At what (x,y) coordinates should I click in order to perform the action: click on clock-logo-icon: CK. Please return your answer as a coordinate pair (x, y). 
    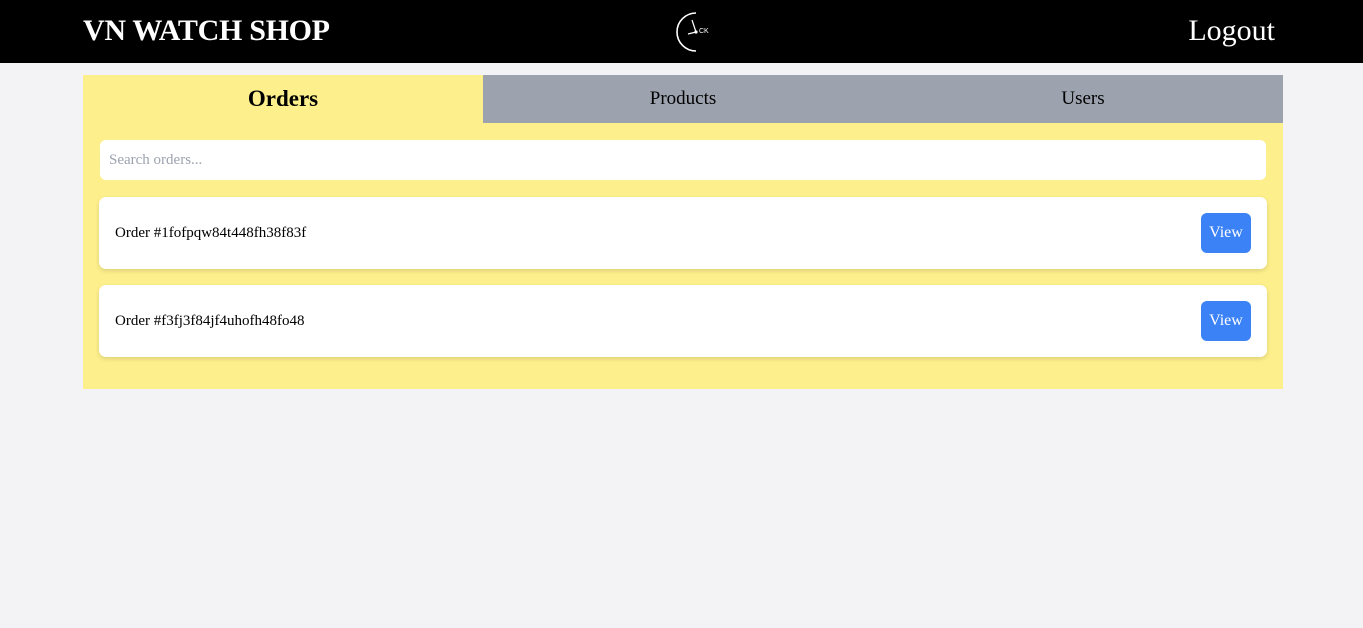
    Looking at the image, I should click on (695, 32).